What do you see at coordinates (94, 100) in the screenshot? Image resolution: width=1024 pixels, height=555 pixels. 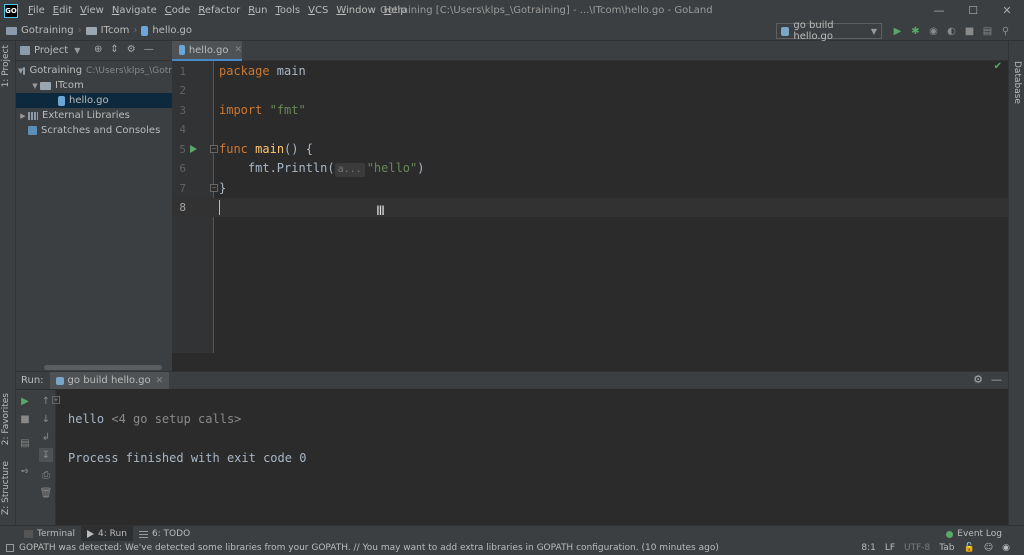 I see `tree-item-hello-go: hello.go` at bounding box center [94, 100].